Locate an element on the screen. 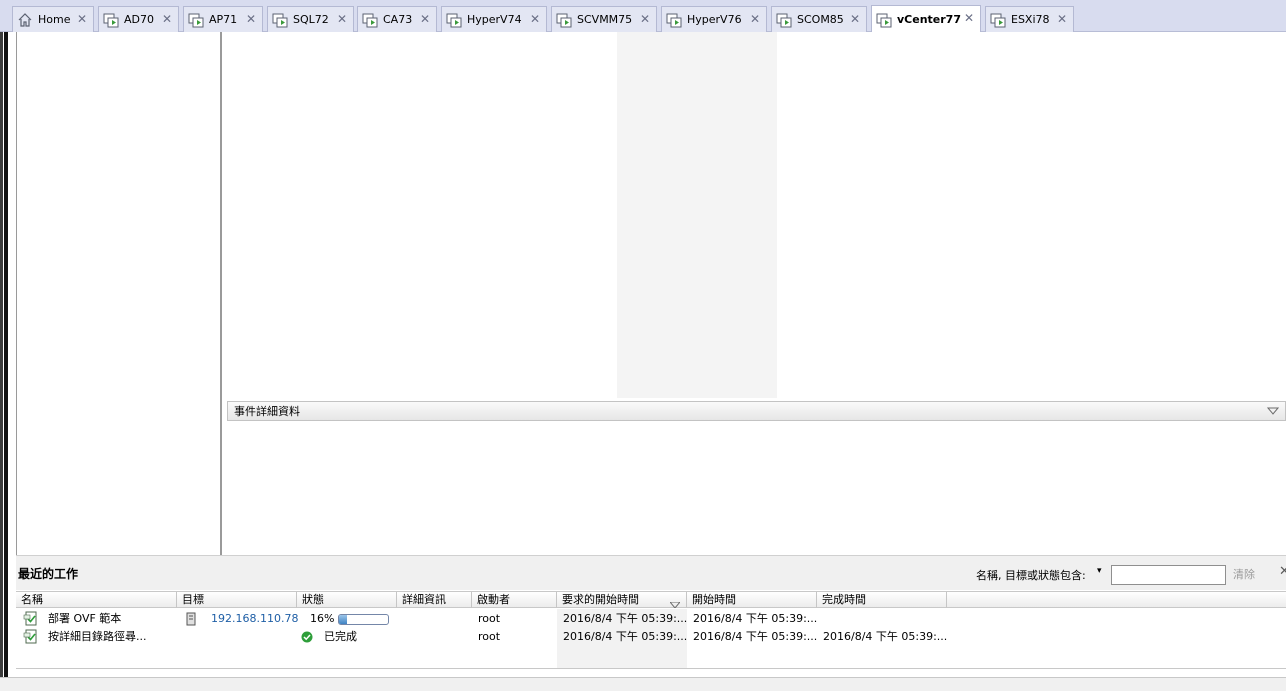 The image size is (1286, 691). window-edge-inner is located at coordinates (6, 357).